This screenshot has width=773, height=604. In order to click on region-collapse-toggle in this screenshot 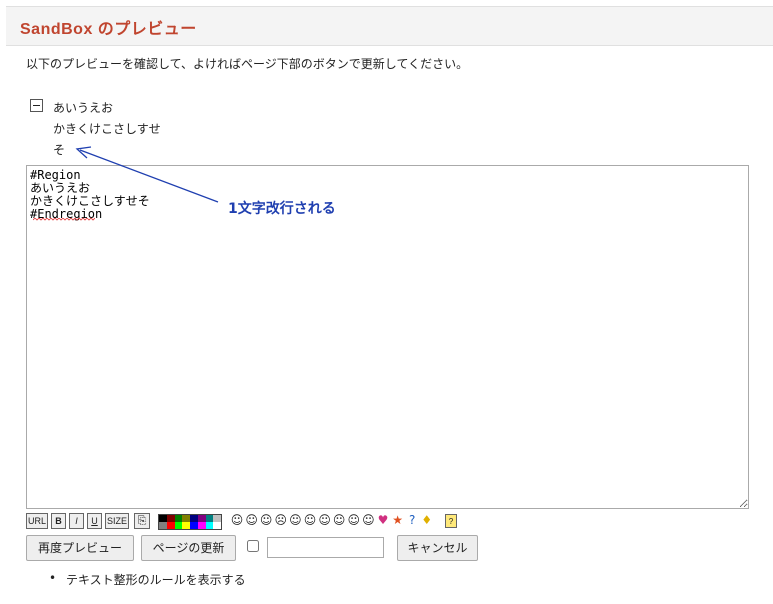, I will do `click(36, 105)`.